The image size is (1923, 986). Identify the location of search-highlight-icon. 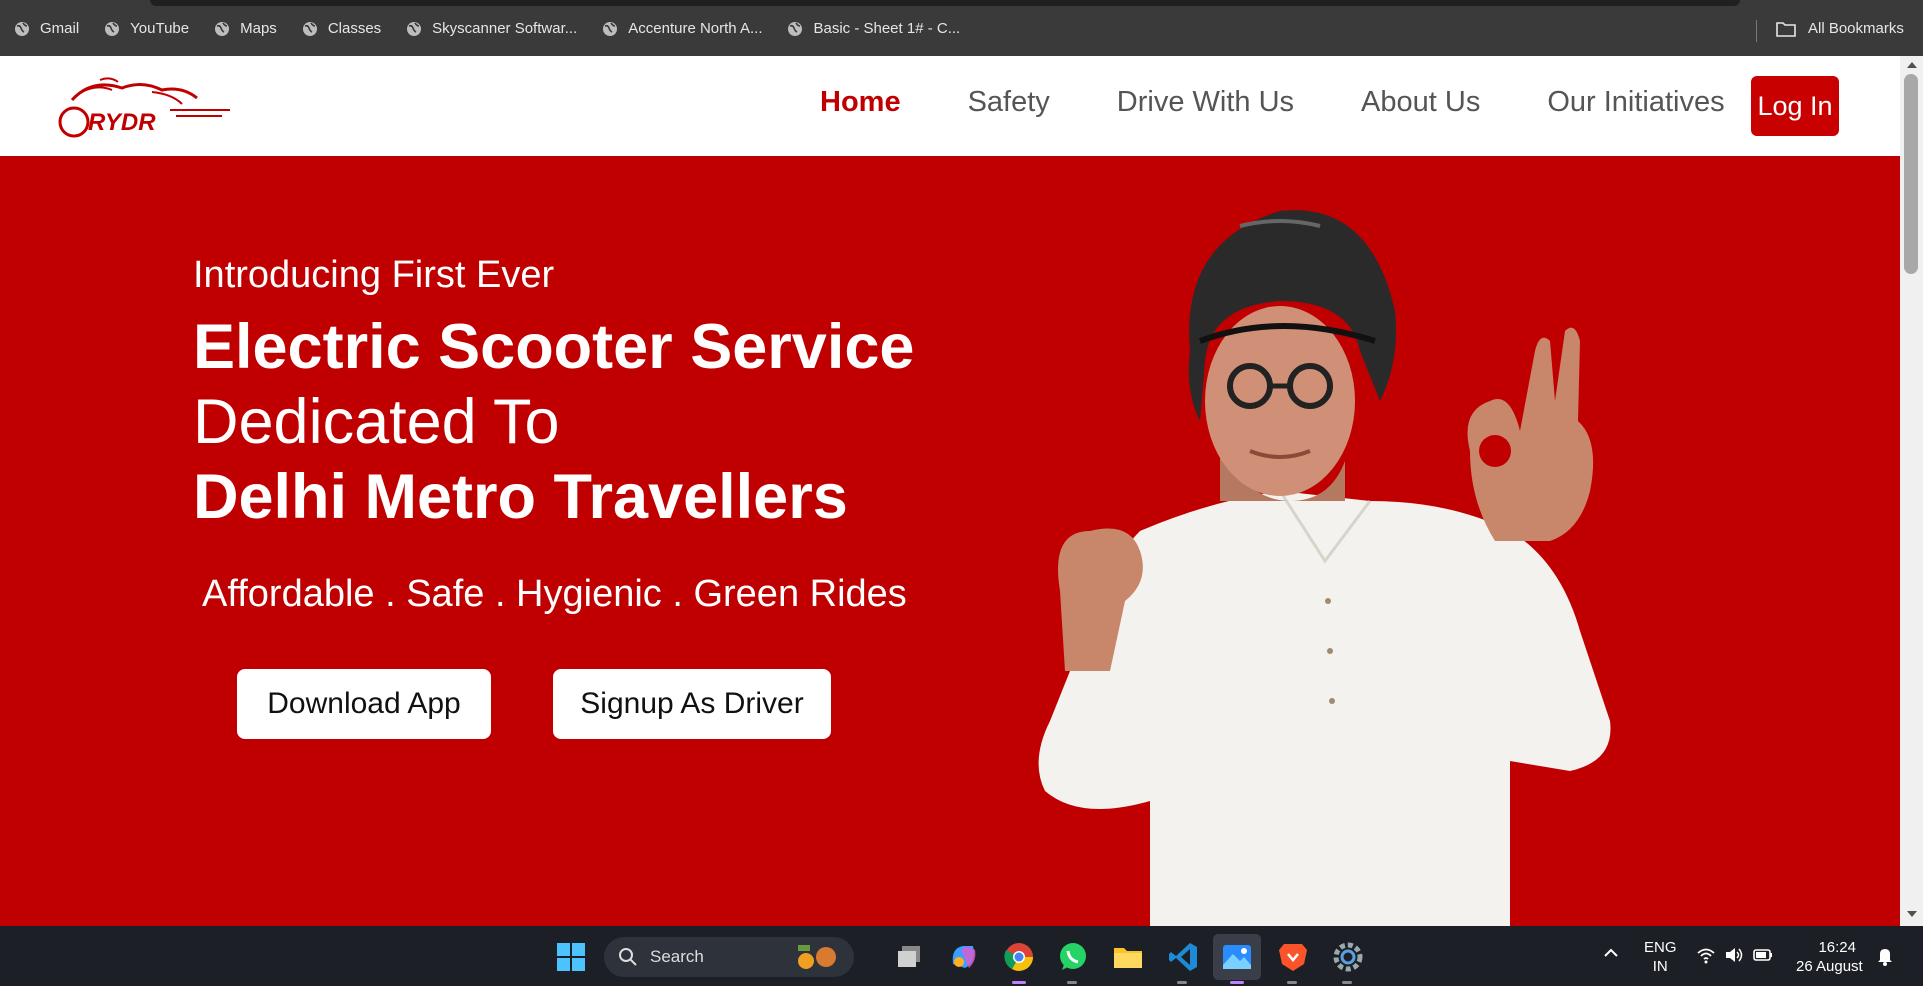
(817, 957).